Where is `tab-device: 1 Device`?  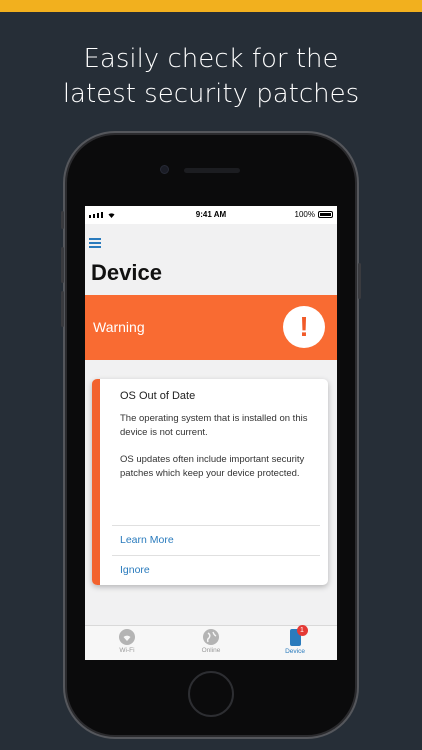 tab-device: 1 Device is located at coordinates (295, 640).